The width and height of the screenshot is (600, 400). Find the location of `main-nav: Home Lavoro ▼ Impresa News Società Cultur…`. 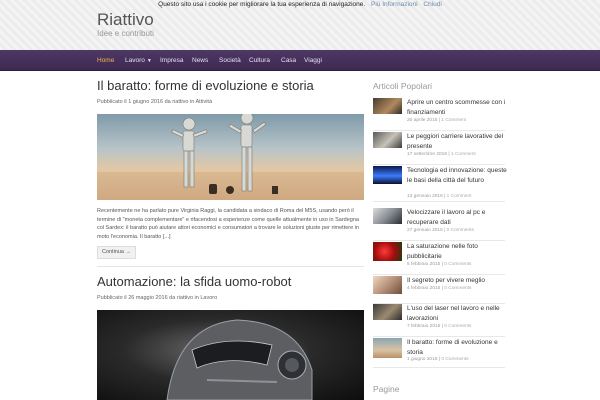

main-nav: Home Lavoro ▼ Impresa News Società Cultur… is located at coordinates (300, 60).